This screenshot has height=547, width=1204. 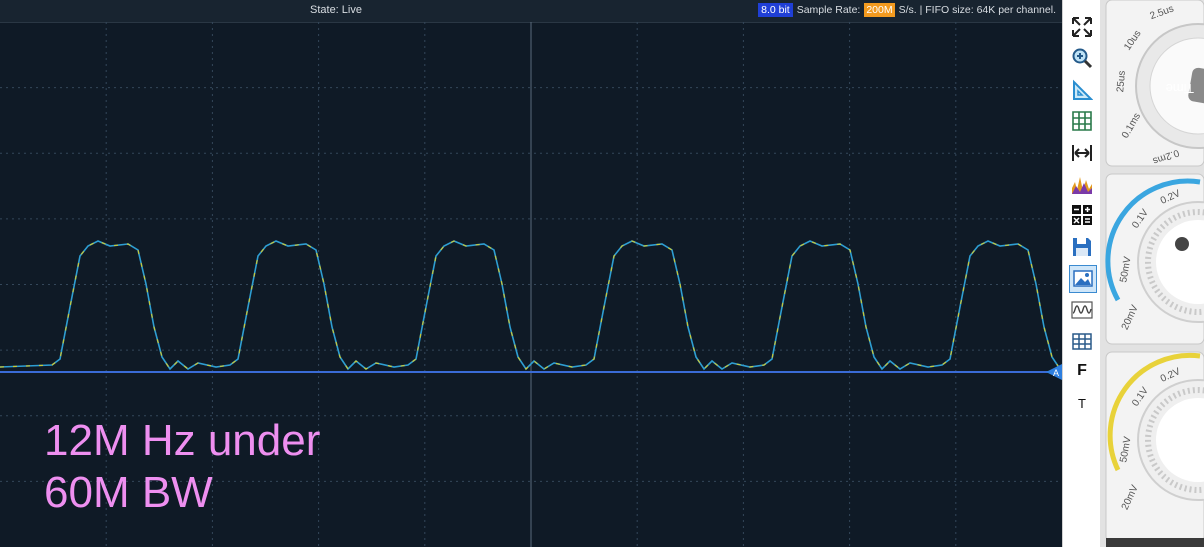 I want to click on time-knob-label: Time, so click(x=1180, y=88).